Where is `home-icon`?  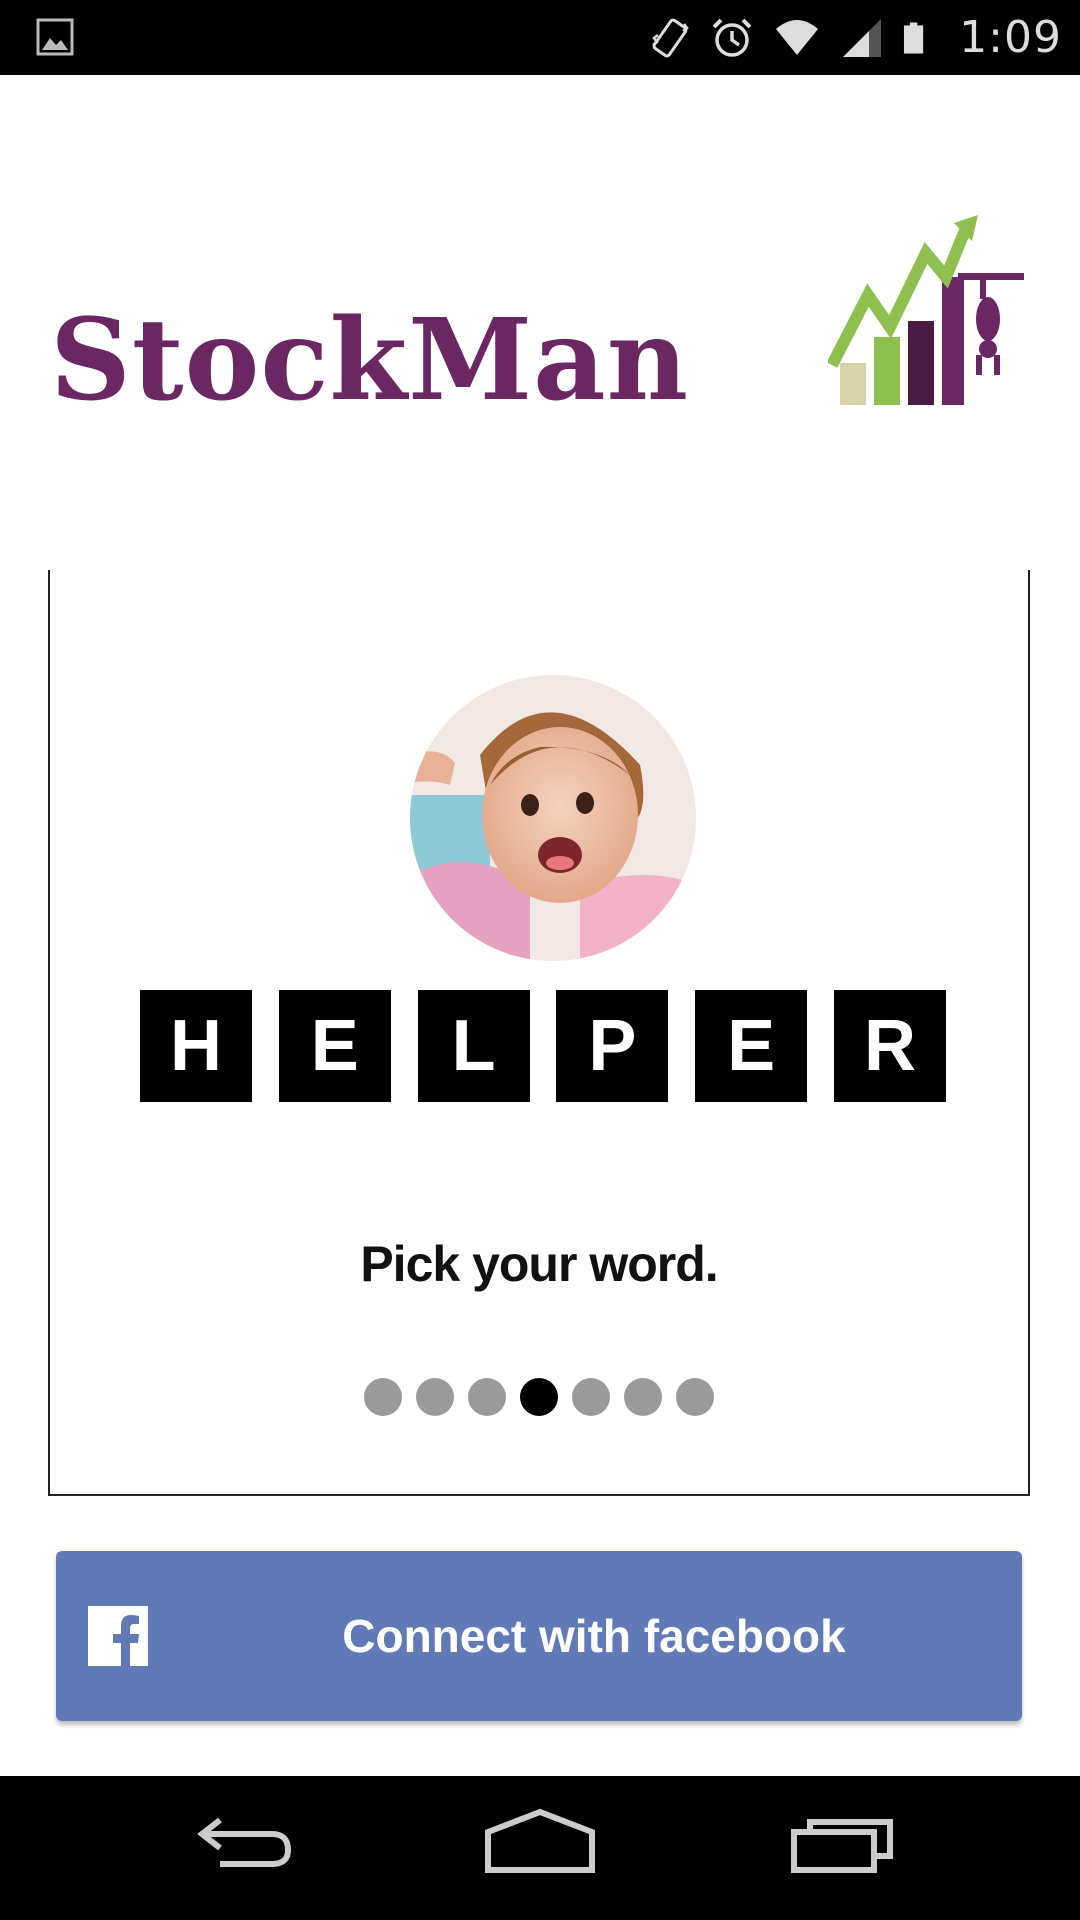 home-icon is located at coordinates (540, 1840).